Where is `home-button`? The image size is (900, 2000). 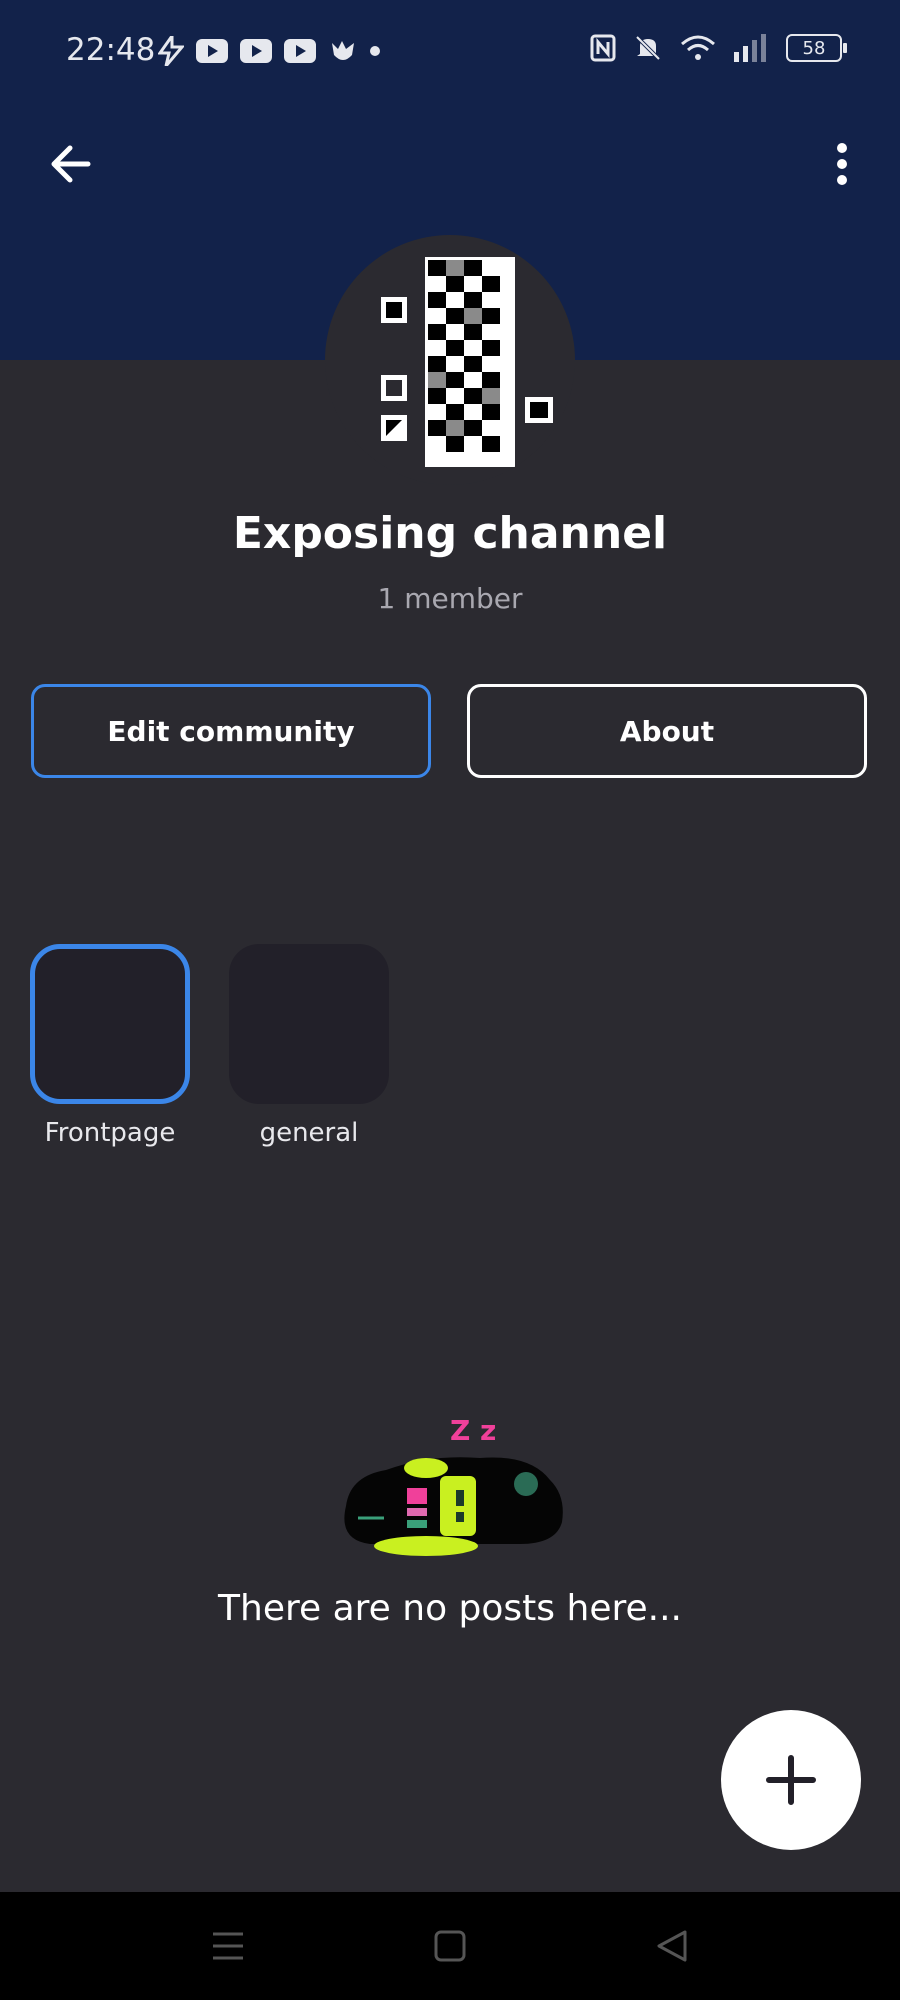 home-button is located at coordinates (450, 1946).